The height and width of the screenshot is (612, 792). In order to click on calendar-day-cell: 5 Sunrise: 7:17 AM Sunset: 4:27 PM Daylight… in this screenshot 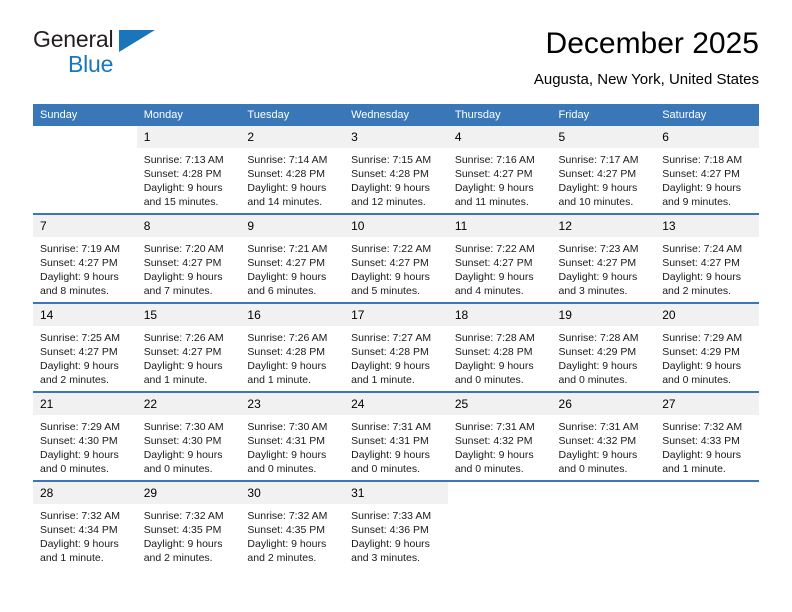, I will do `click(603, 167)`.